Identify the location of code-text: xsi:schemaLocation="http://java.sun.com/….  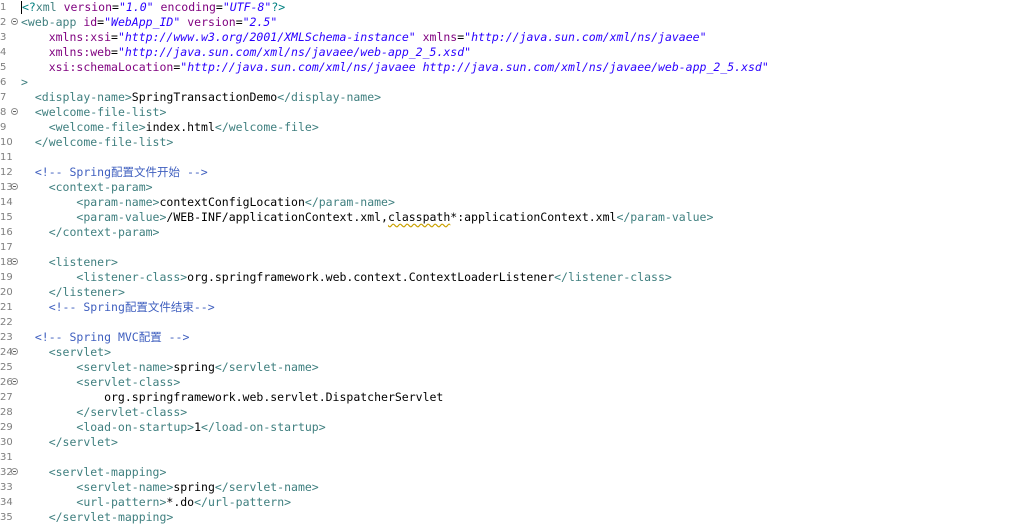
(395, 67).